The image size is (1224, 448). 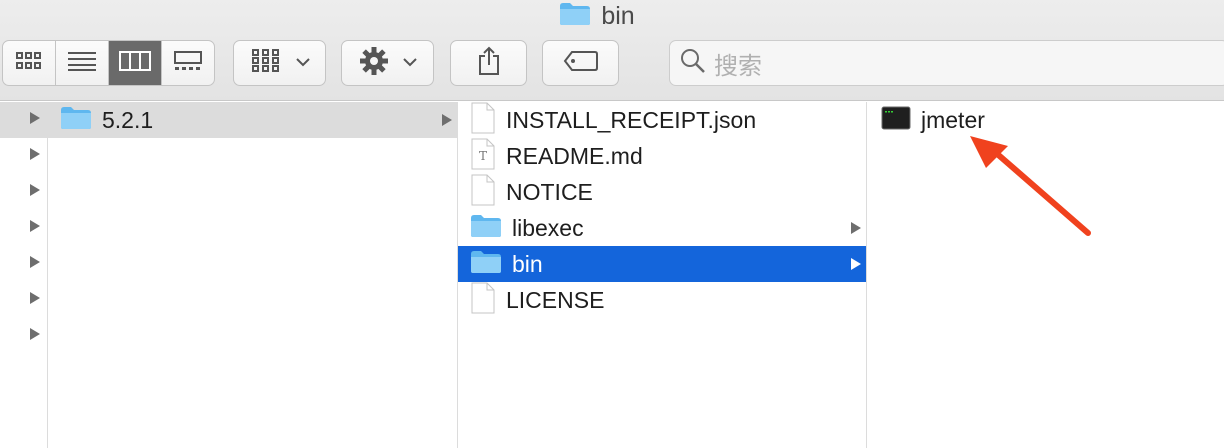 I want to click on file-row-install-receipt: INSTALL_RECEIPT.json, so click(x=662, y=120).